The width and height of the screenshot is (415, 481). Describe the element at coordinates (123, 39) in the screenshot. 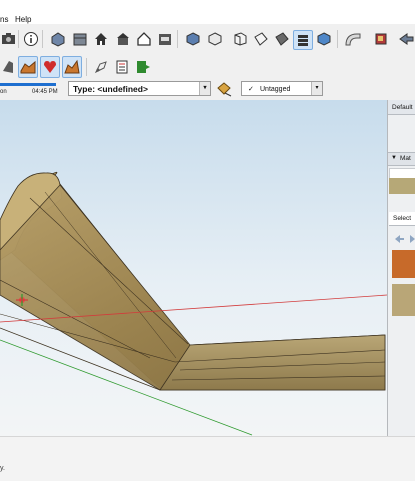

I see `roof-icon` at that location.